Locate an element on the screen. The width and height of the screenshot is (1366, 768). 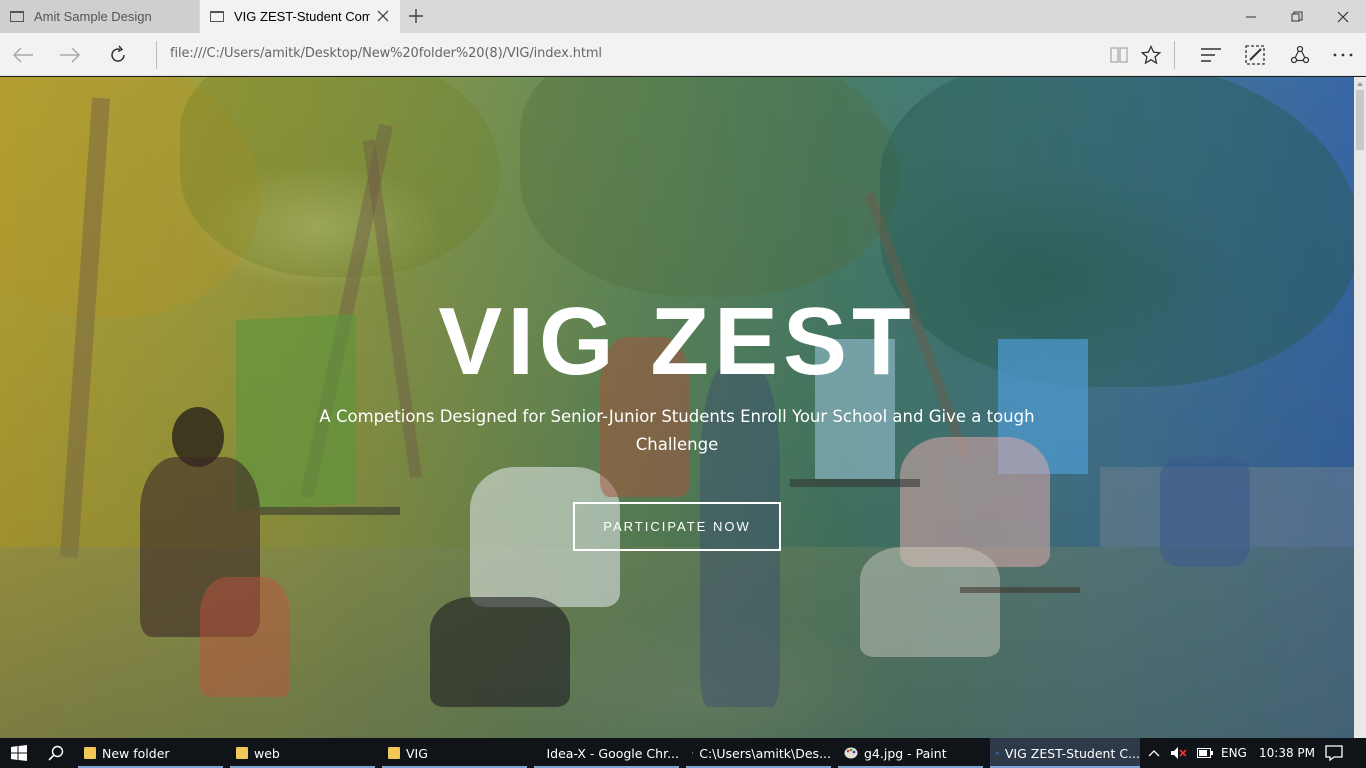
tab-amit-sample-design: Amit Sample Design is located at coordinates (99, 16).